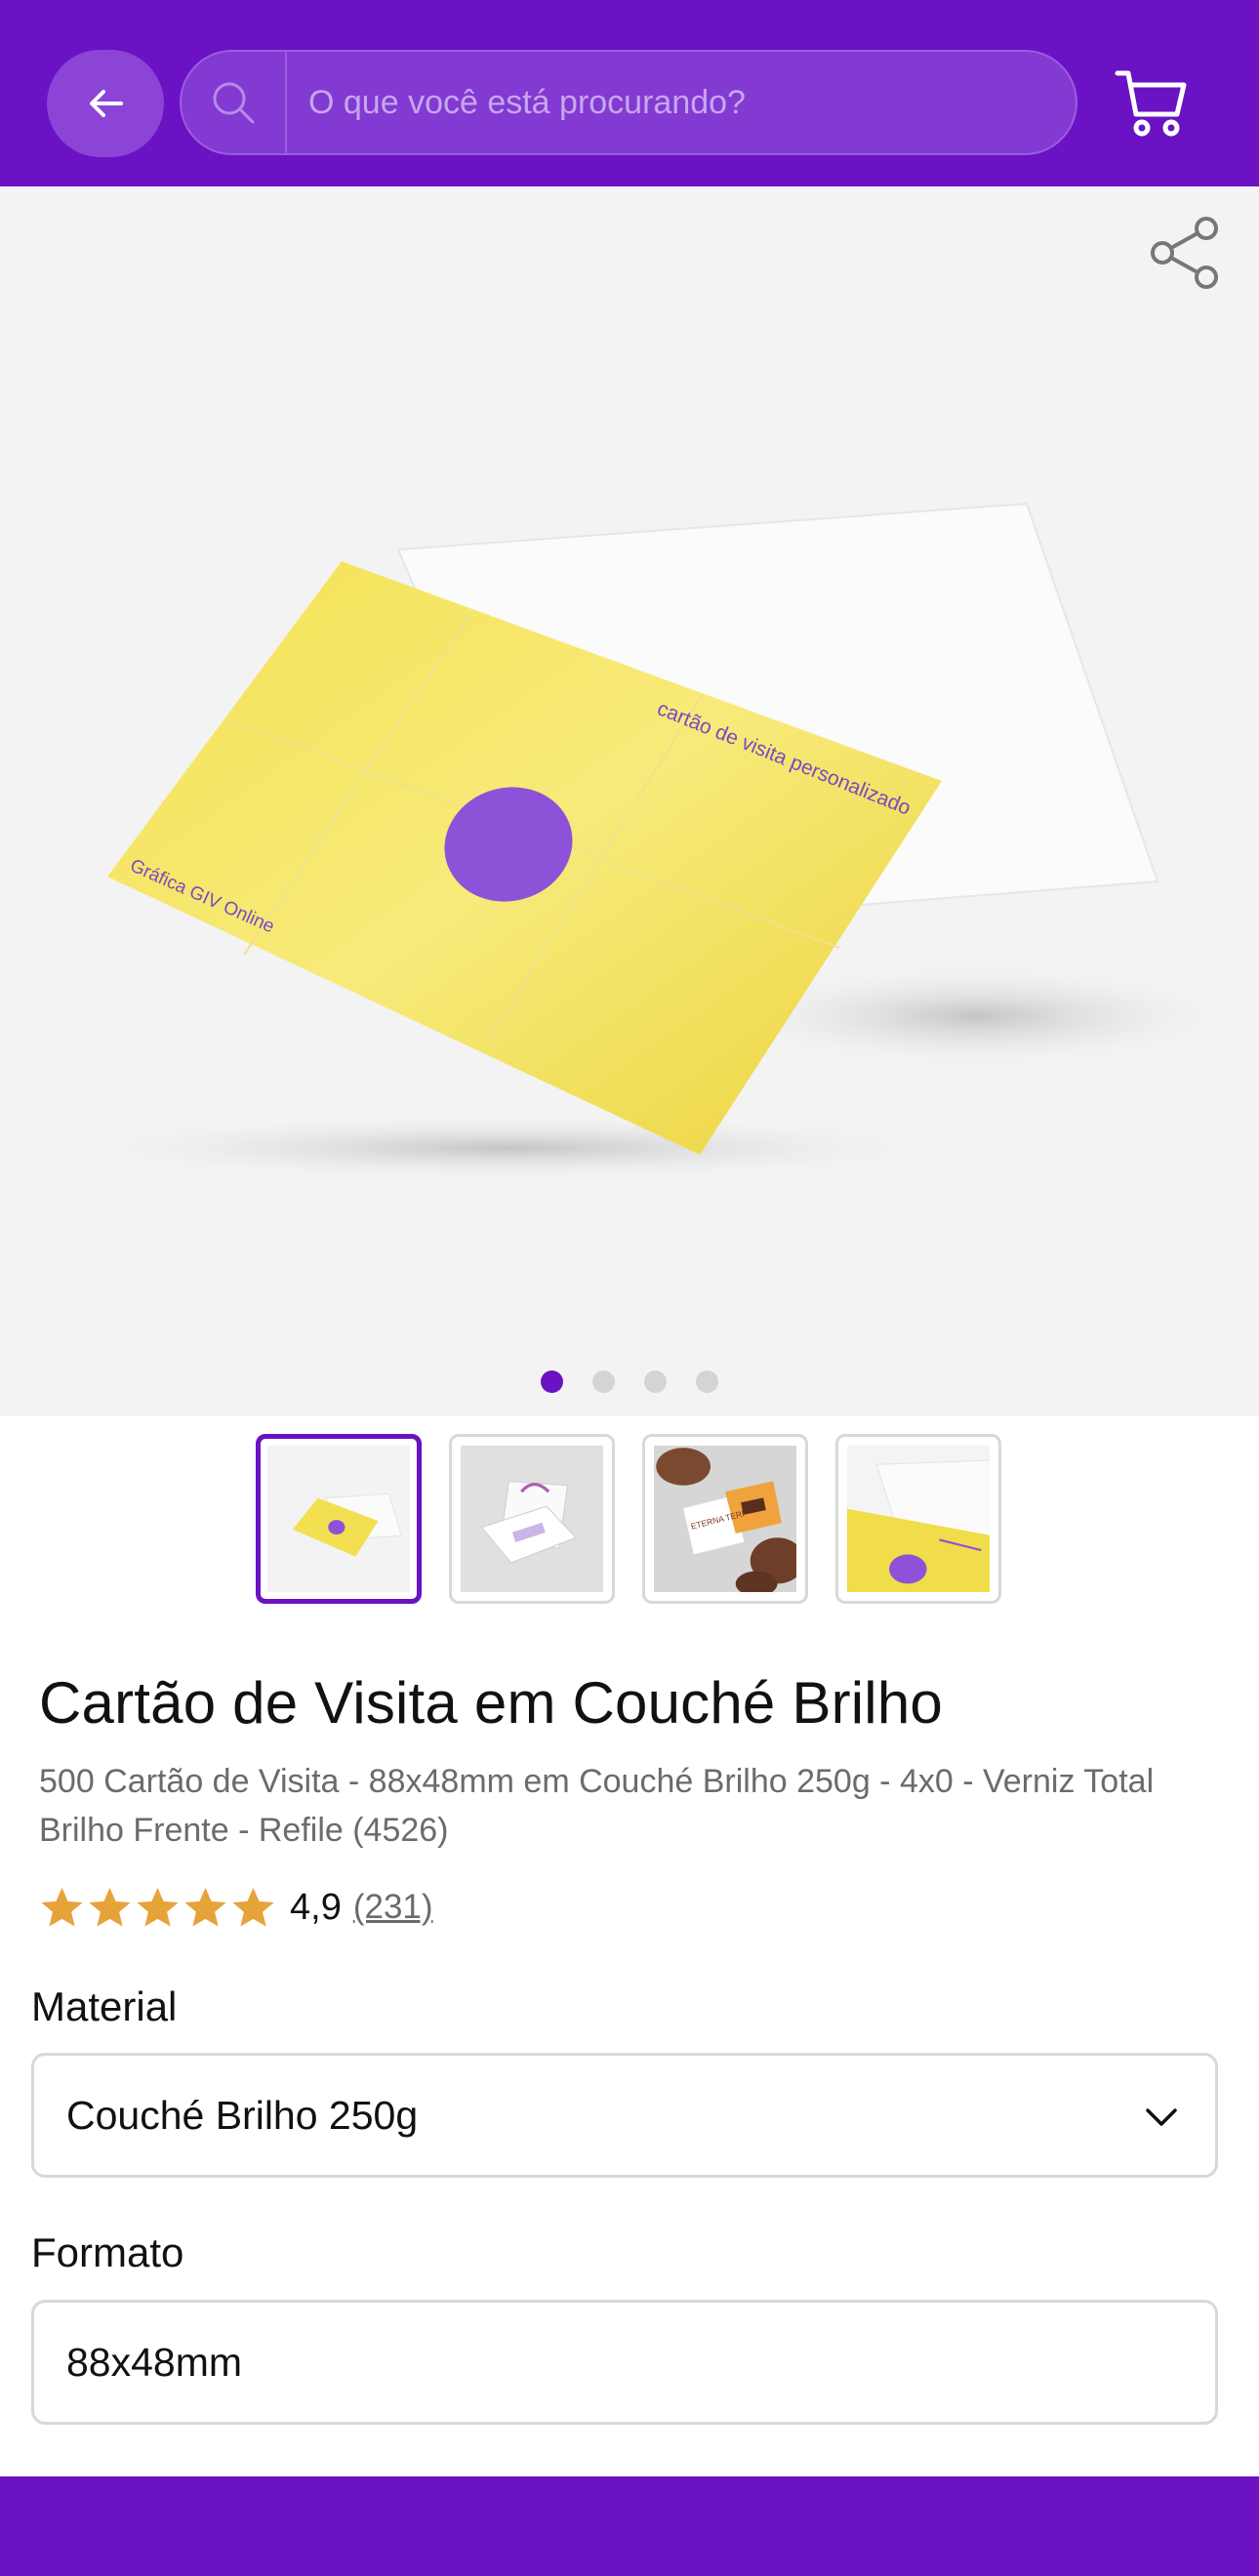 The height and width of the screenshot is (2576, 1259). Describe the element at coordinates (681, 102) in the screenshot. I see `search-input` at that location.